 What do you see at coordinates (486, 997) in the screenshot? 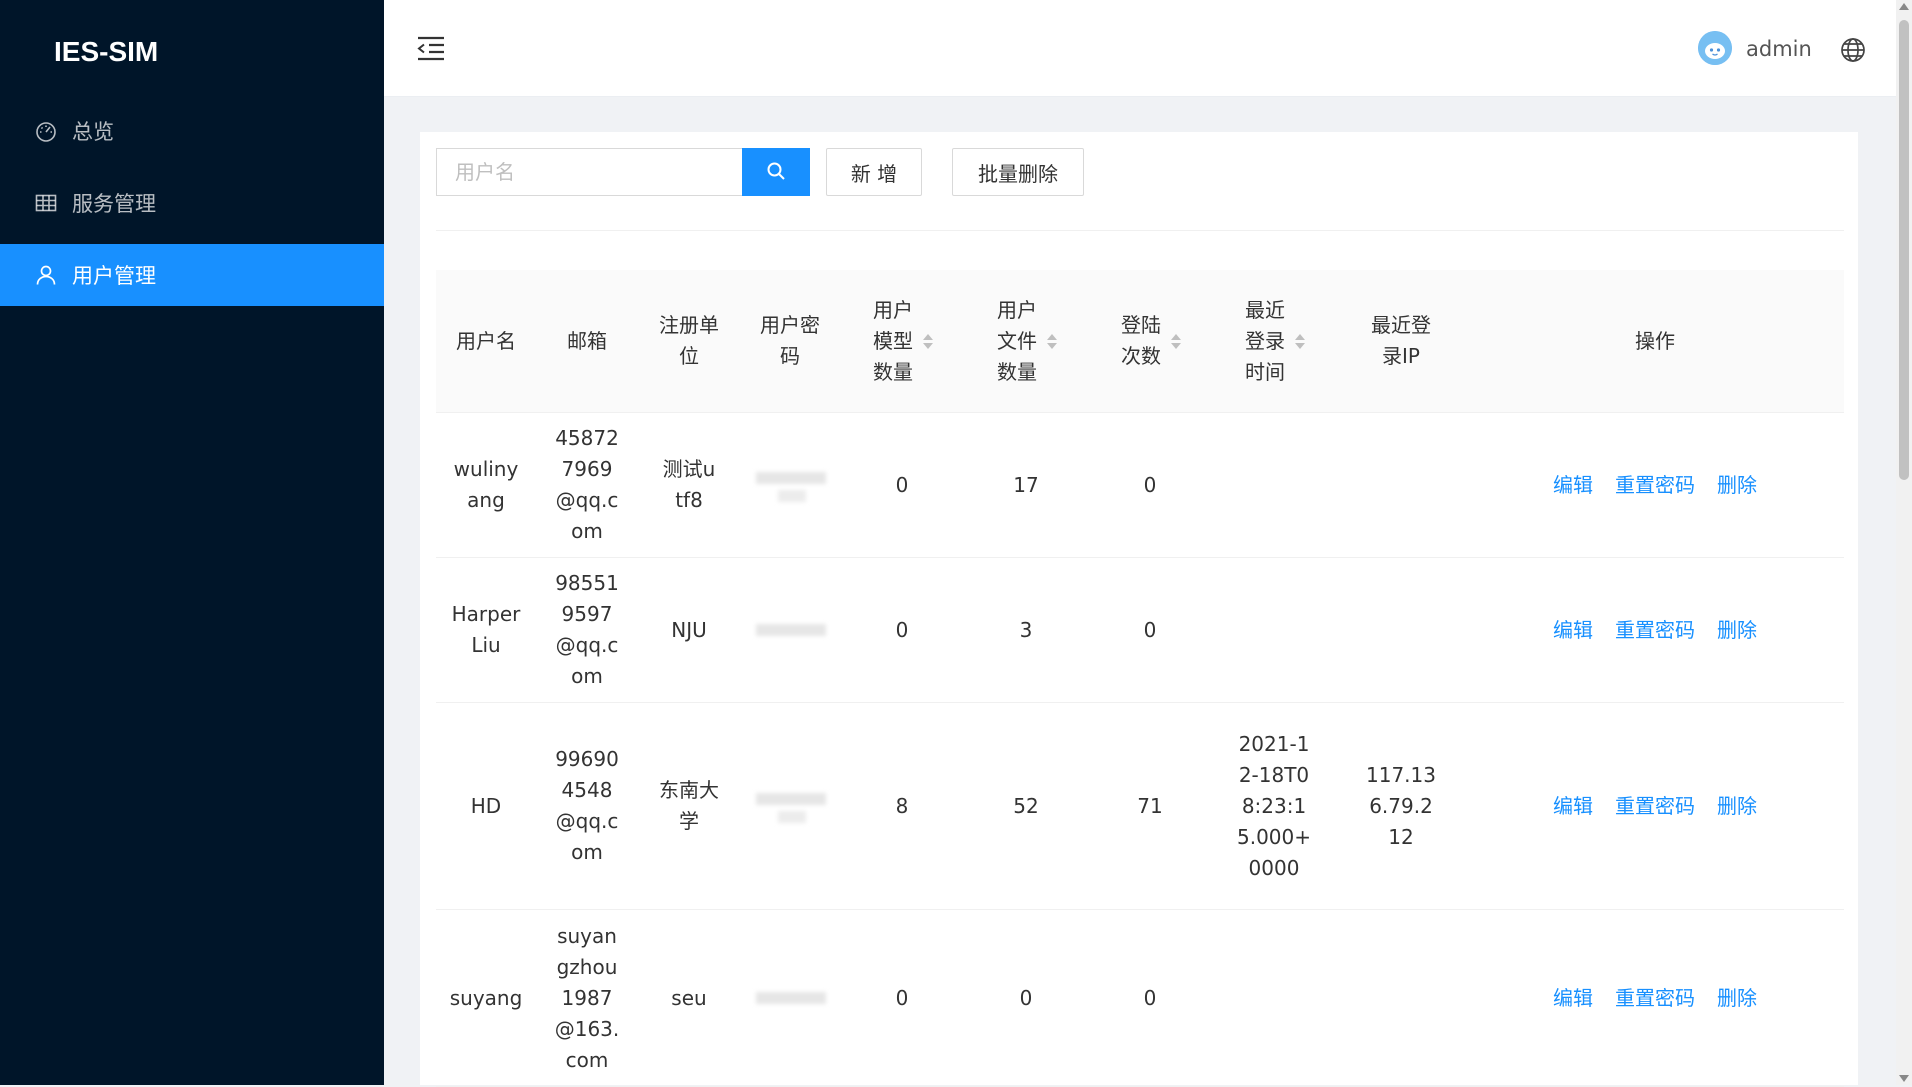
I see `cell-username: suyang` at bounding box center [486, 997].